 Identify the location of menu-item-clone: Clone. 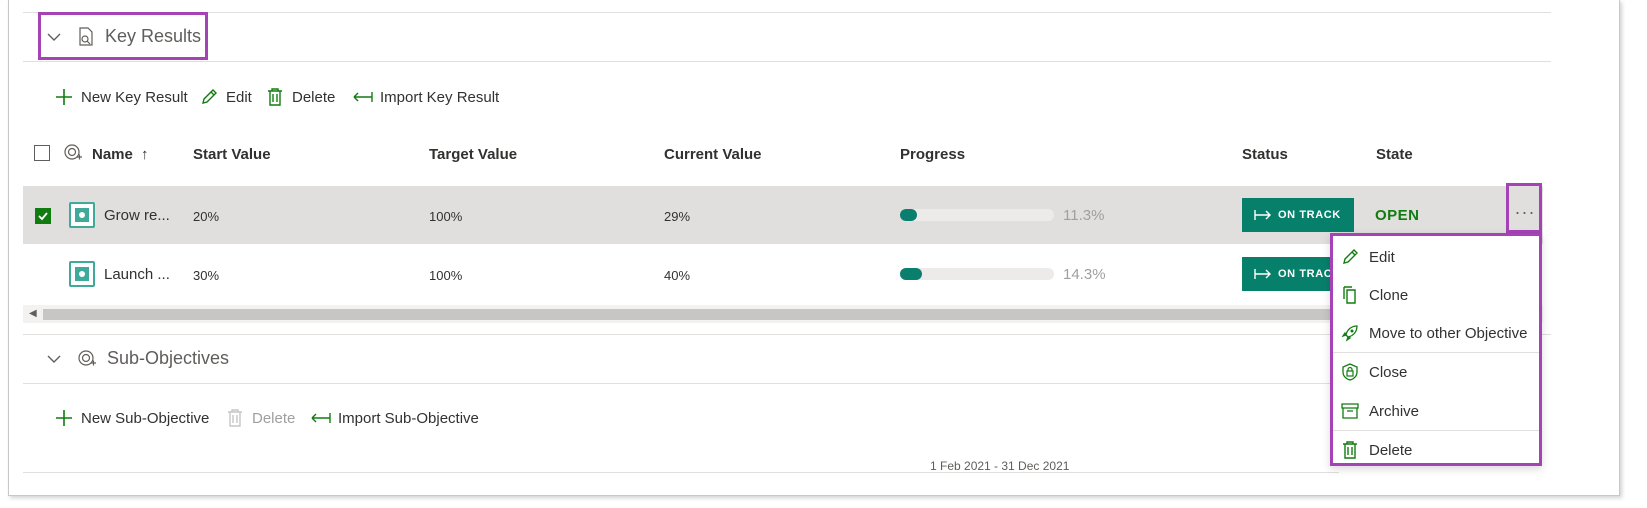
(1436, 295).